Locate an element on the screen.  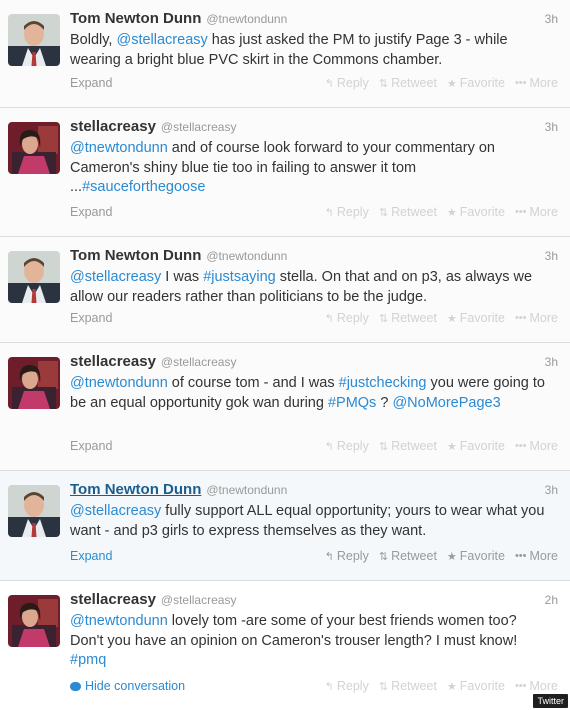
hide-conversation-link: Hide conversation is located at coordinates (127, 686).